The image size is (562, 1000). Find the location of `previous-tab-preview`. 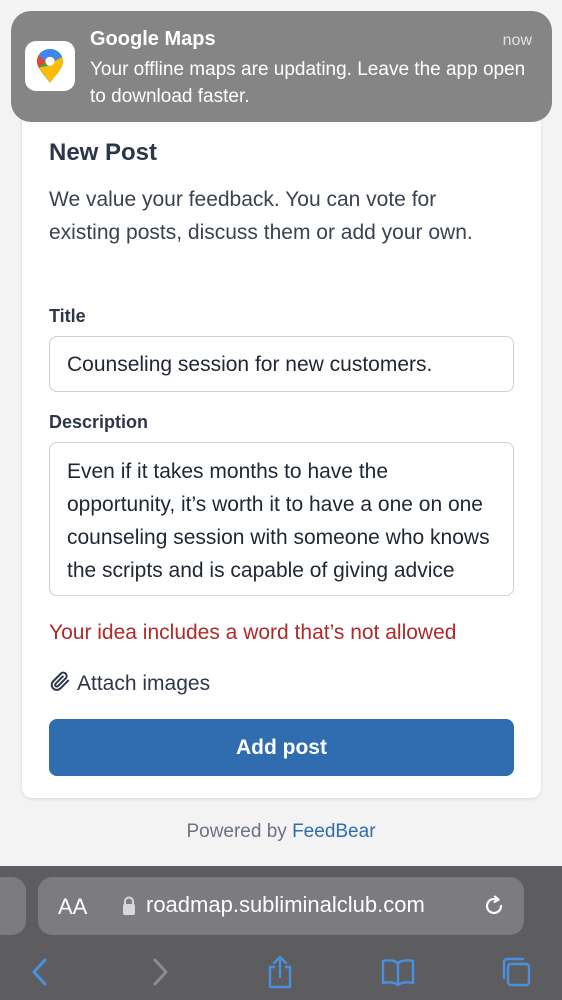

previous-tab-preview is located at coordinates (13, 906).